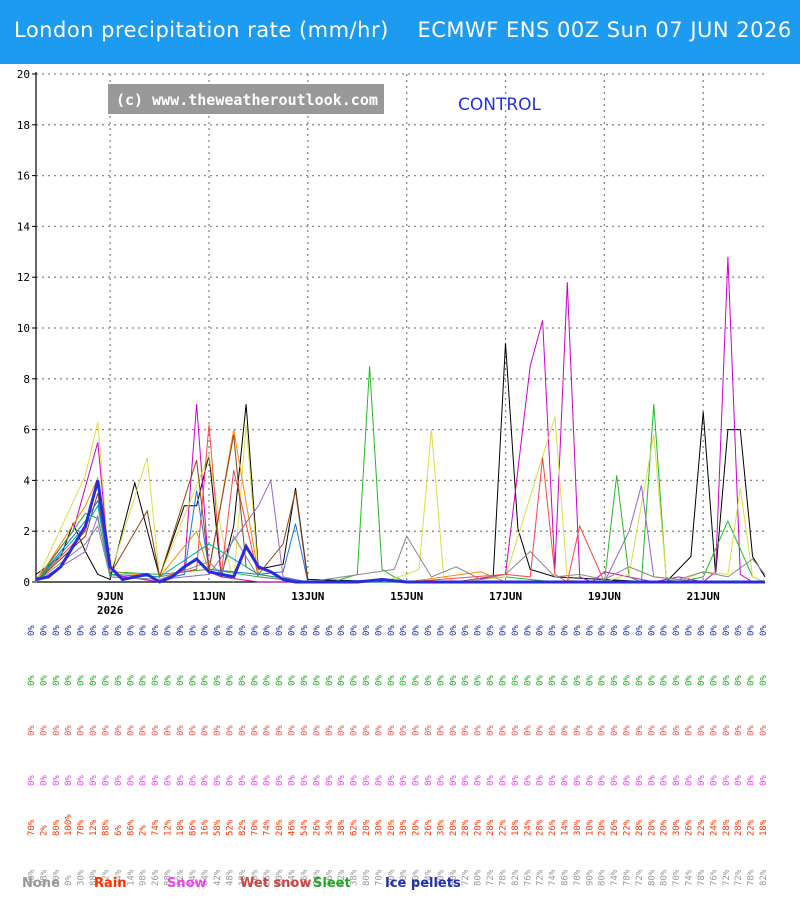 This screenshot has height=900, width=800. I want to click on percent-label-none: 72%, so click(727, 877).